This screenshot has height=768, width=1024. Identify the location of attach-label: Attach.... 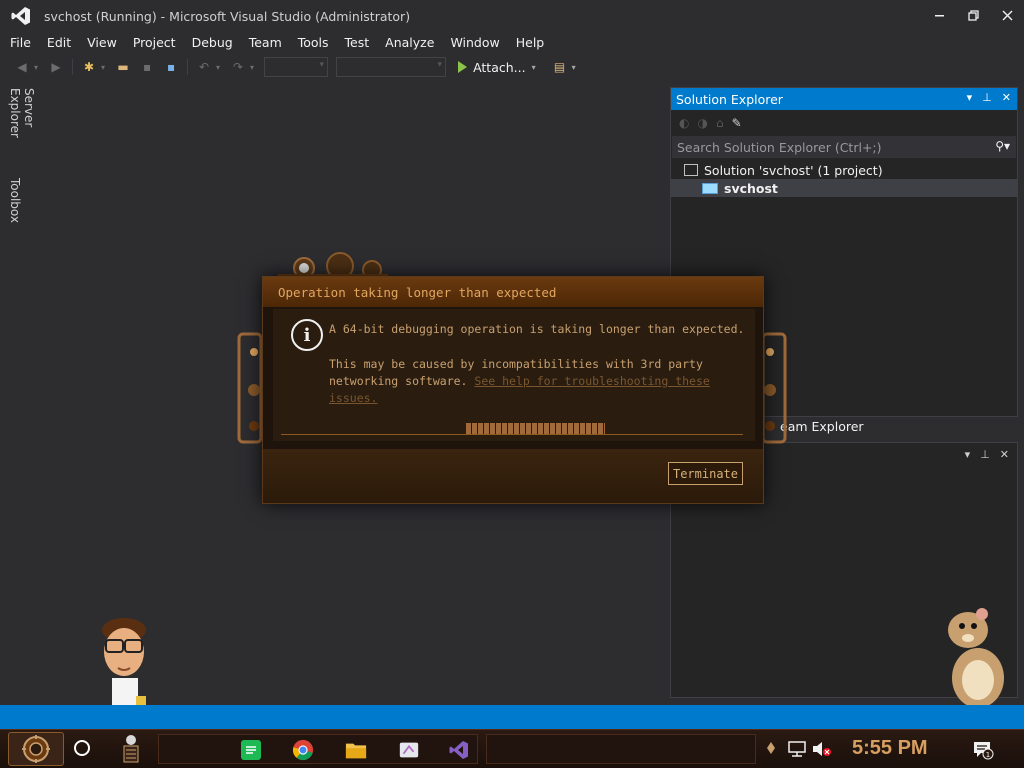
(499, 67).